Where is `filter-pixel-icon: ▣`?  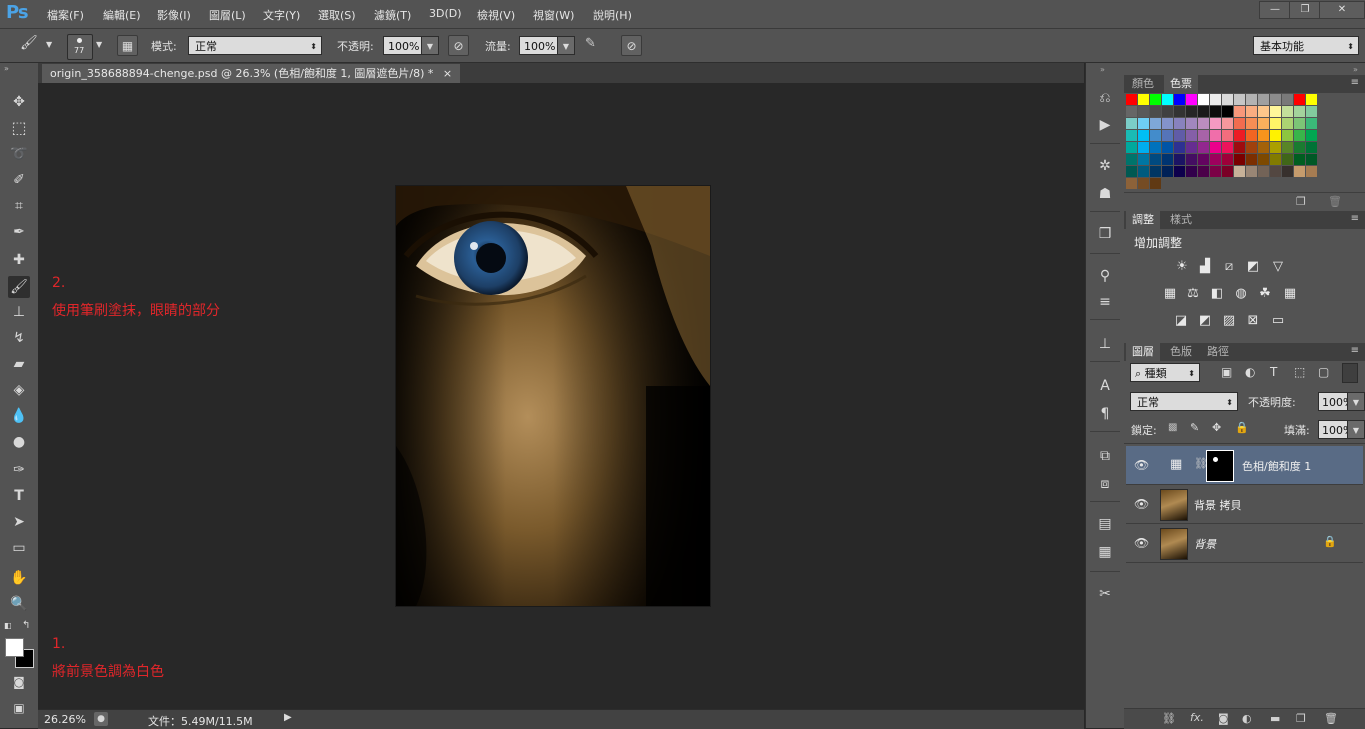
filter-pixel-icon: ▣ is located at coordinates (1226, 372).